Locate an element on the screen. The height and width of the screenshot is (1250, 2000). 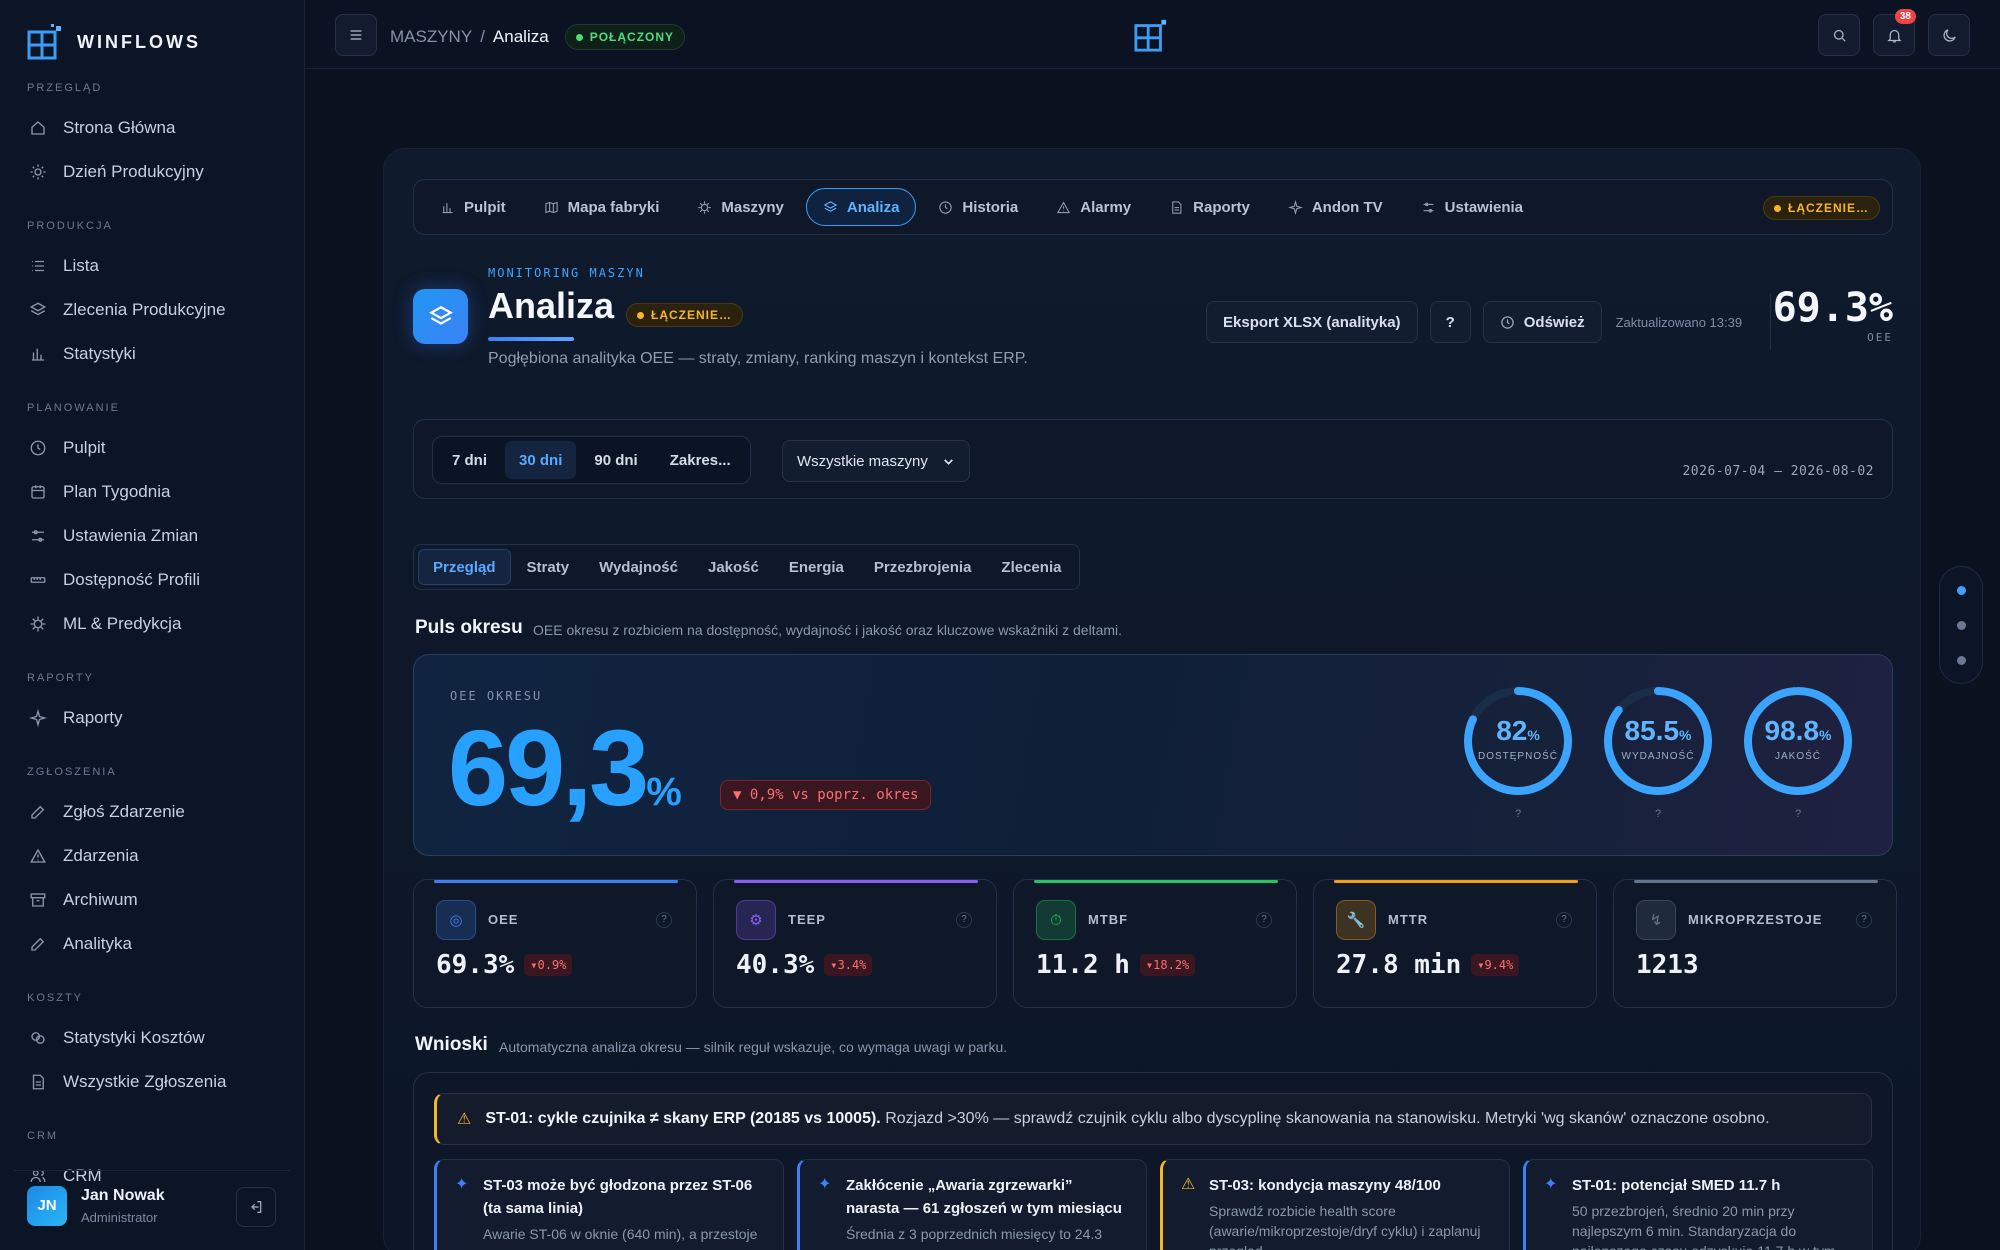
sidebar-item: Lista is located at coordinates (152, 266).